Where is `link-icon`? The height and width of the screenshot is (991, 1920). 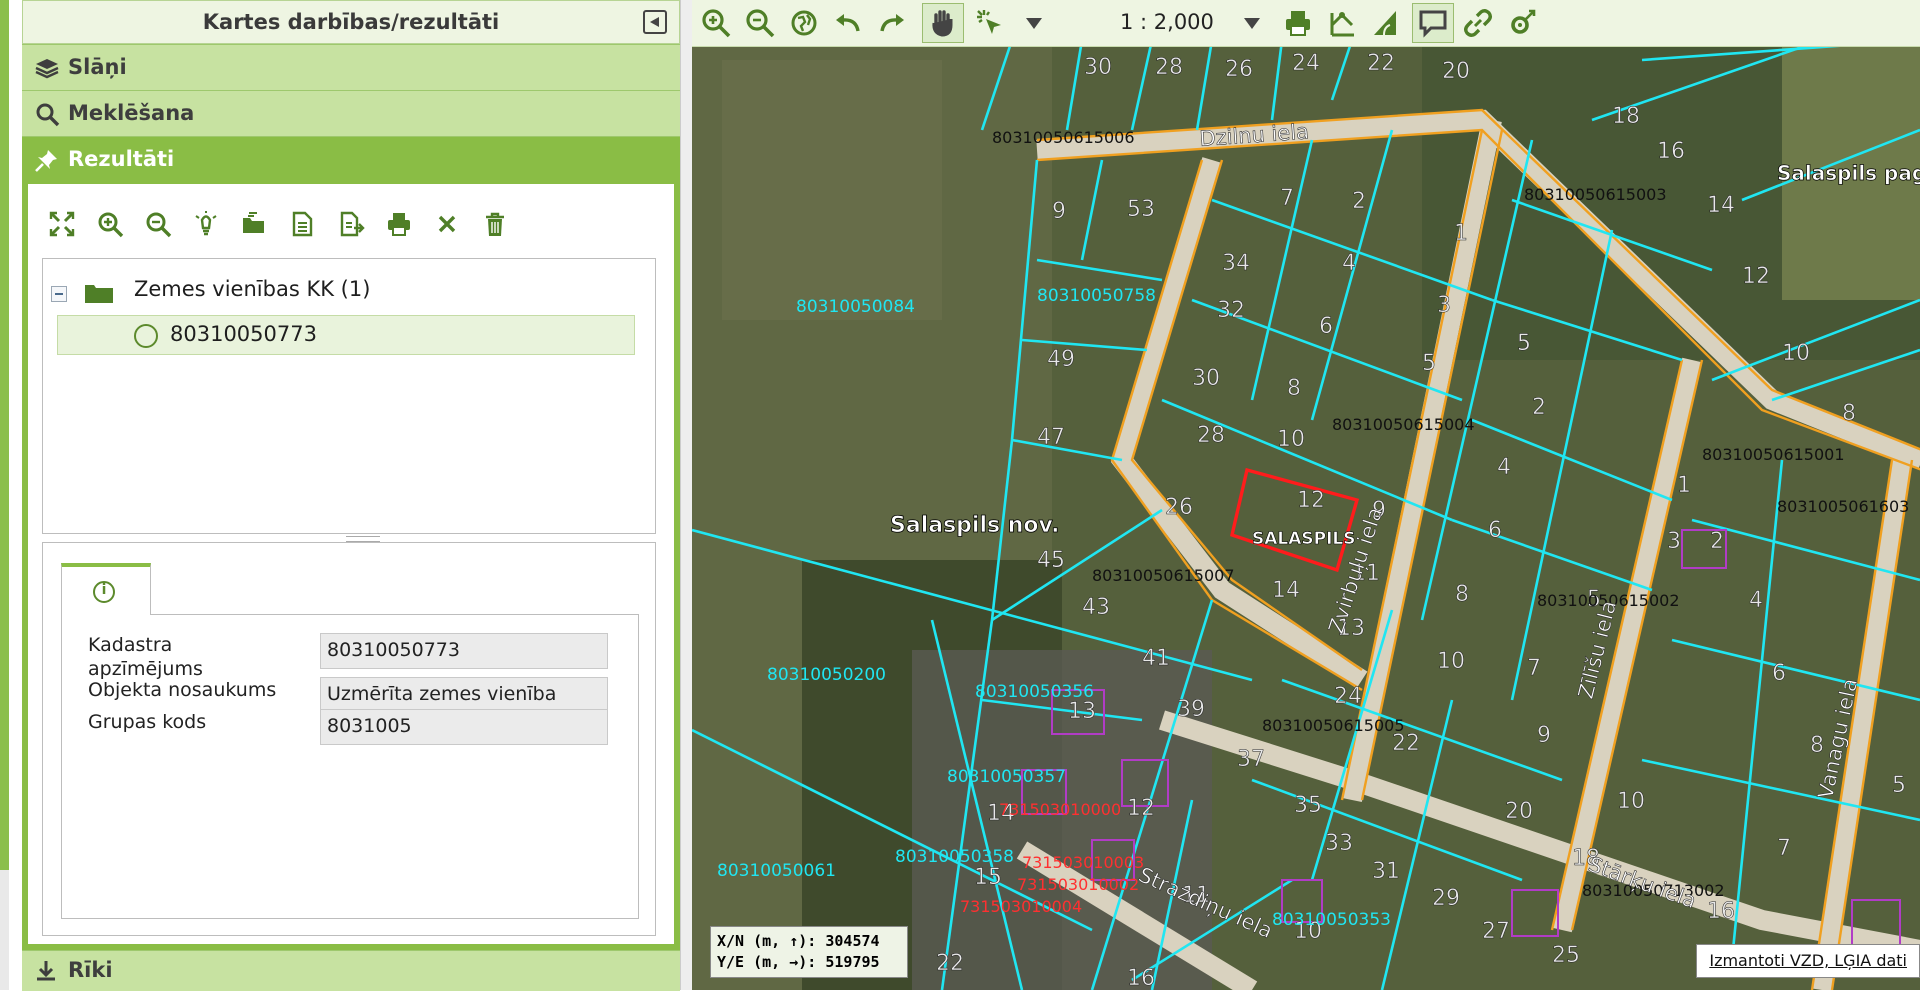 link-icon is located at coordinates (1478, 23).